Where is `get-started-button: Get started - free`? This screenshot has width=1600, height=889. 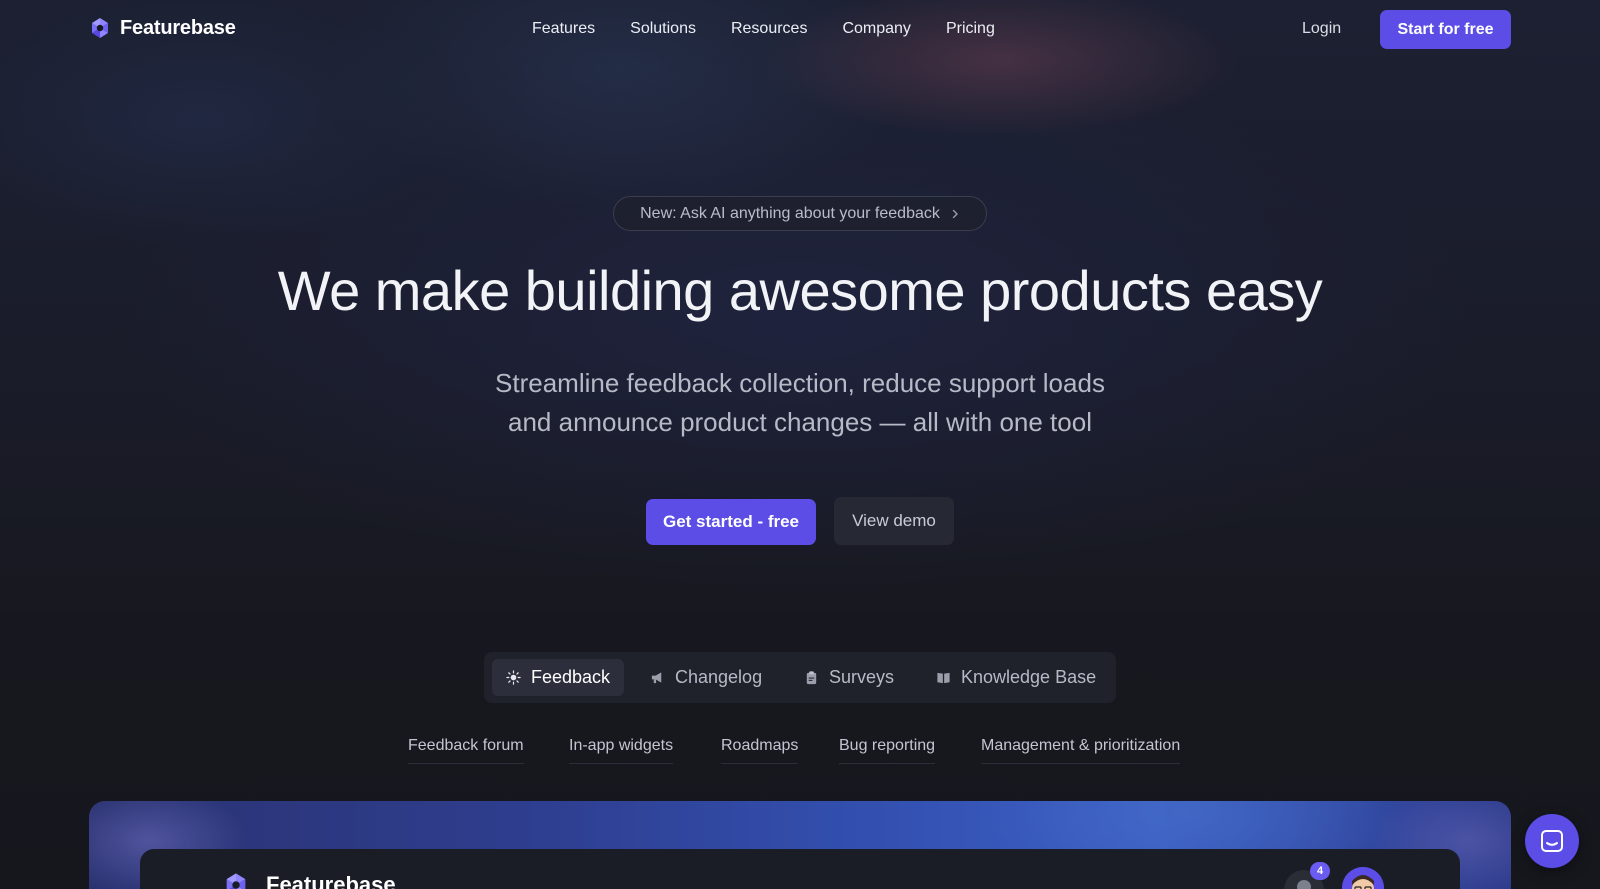
get-started-button: Get started - free is located at coordinates (731, 522).